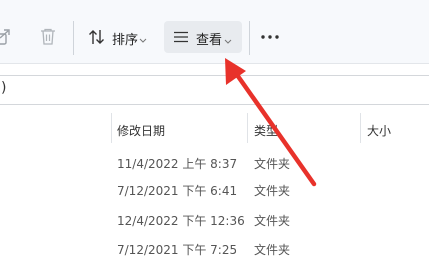 Image resolution: width=429 pixels, height=269 pixels. I want to click on sort-button: 排序, so click(119, 37).